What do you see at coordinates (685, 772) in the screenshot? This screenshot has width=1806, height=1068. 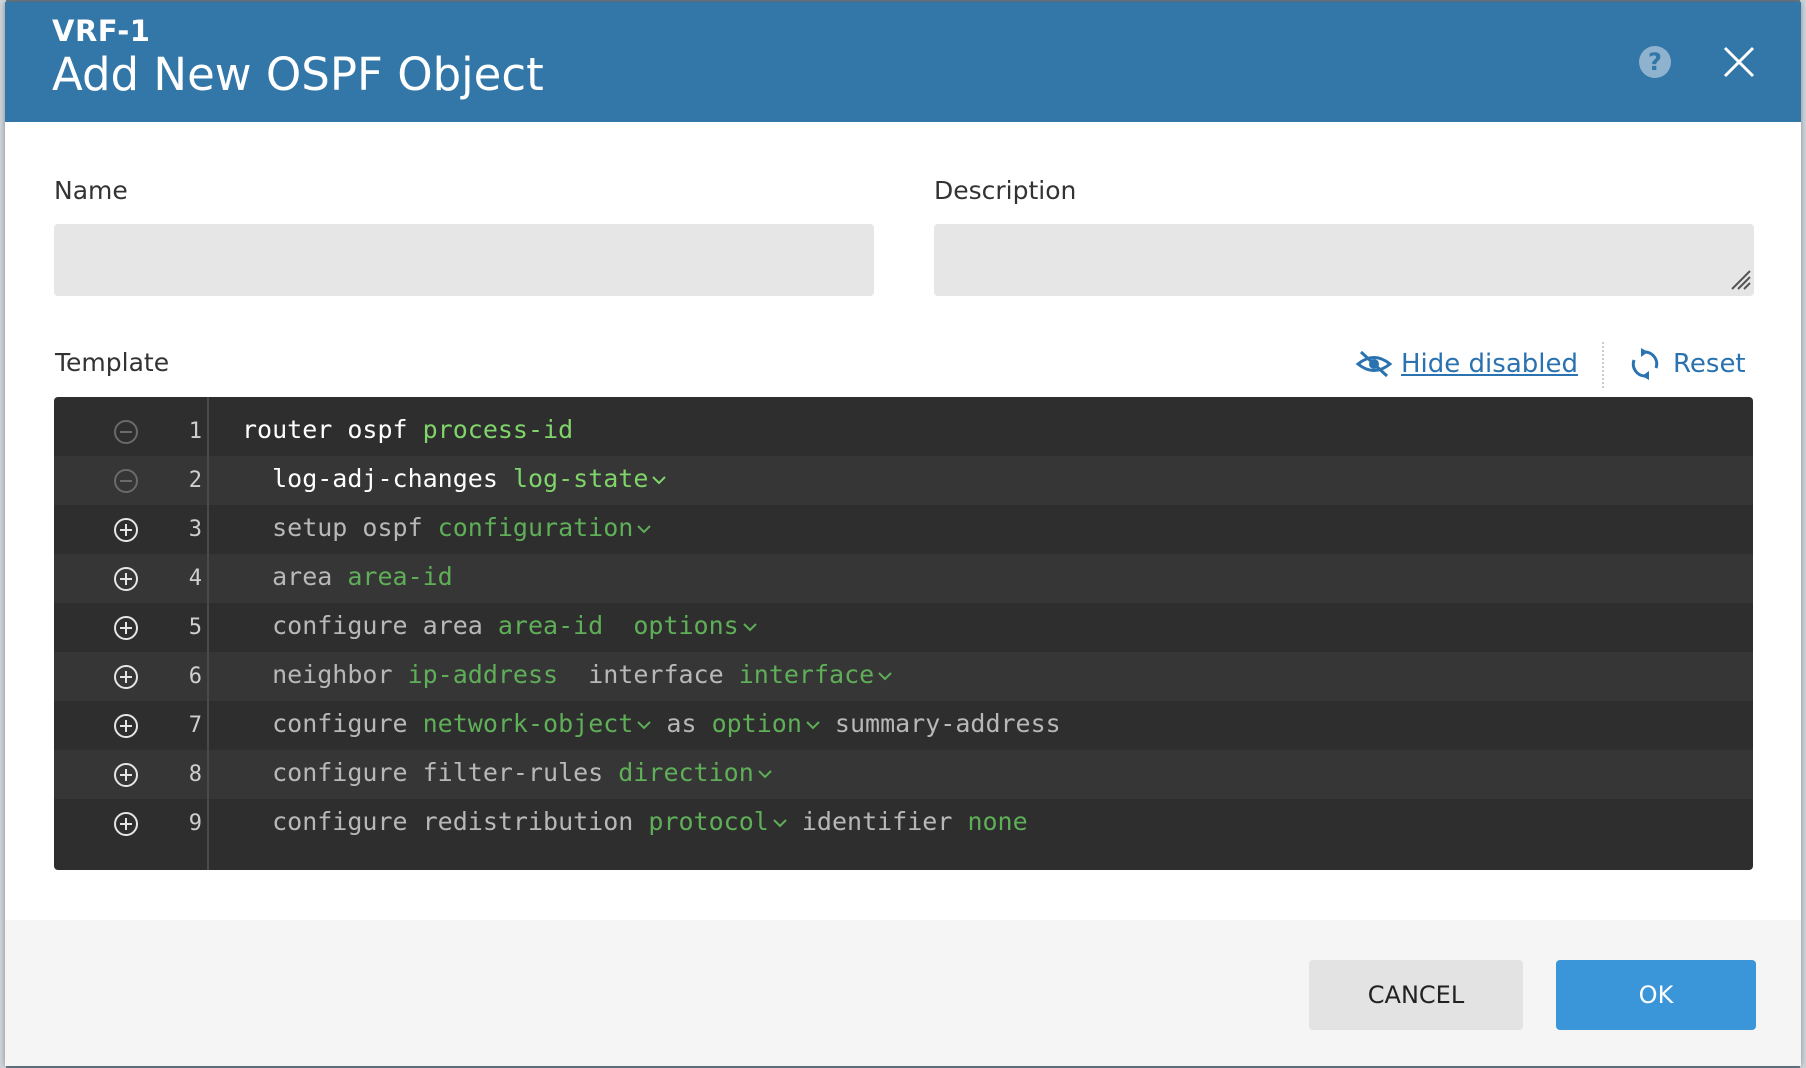 I see `template-placeholder: direction` at bounding box center [685, 772].